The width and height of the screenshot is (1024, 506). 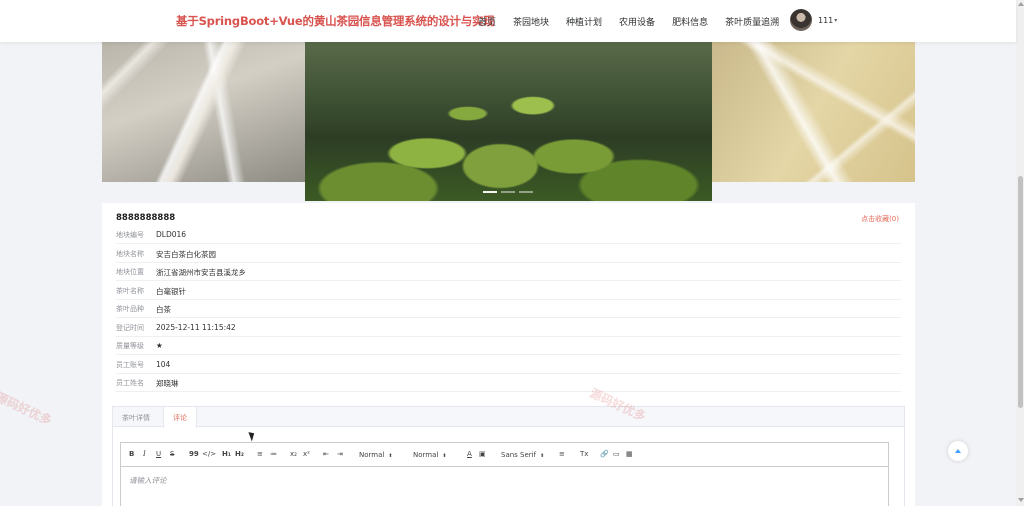 I want to click on italic-button: I, so click(x=144, y=454).